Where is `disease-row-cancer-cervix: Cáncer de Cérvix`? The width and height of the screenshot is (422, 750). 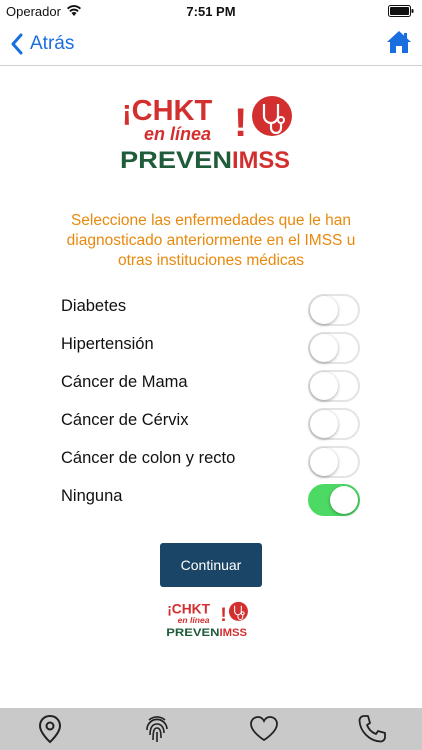
disease-row-cancer-cervix: Cáncer de Cérvix is located at coordinates (211, 423).